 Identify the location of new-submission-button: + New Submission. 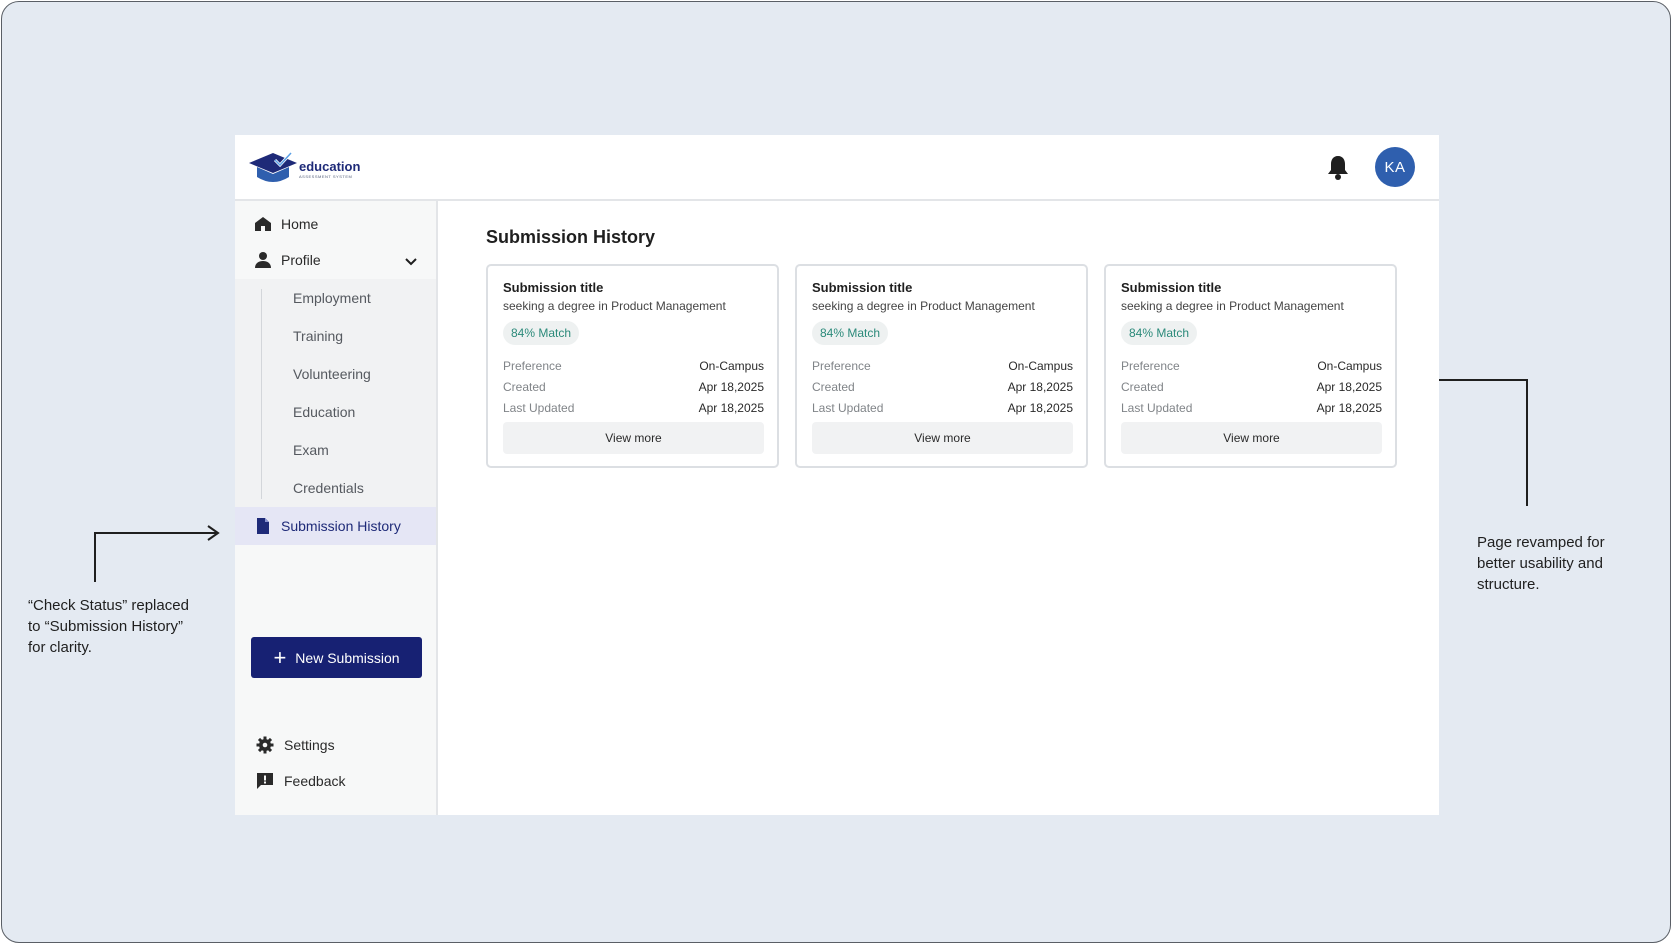
(336, 657).